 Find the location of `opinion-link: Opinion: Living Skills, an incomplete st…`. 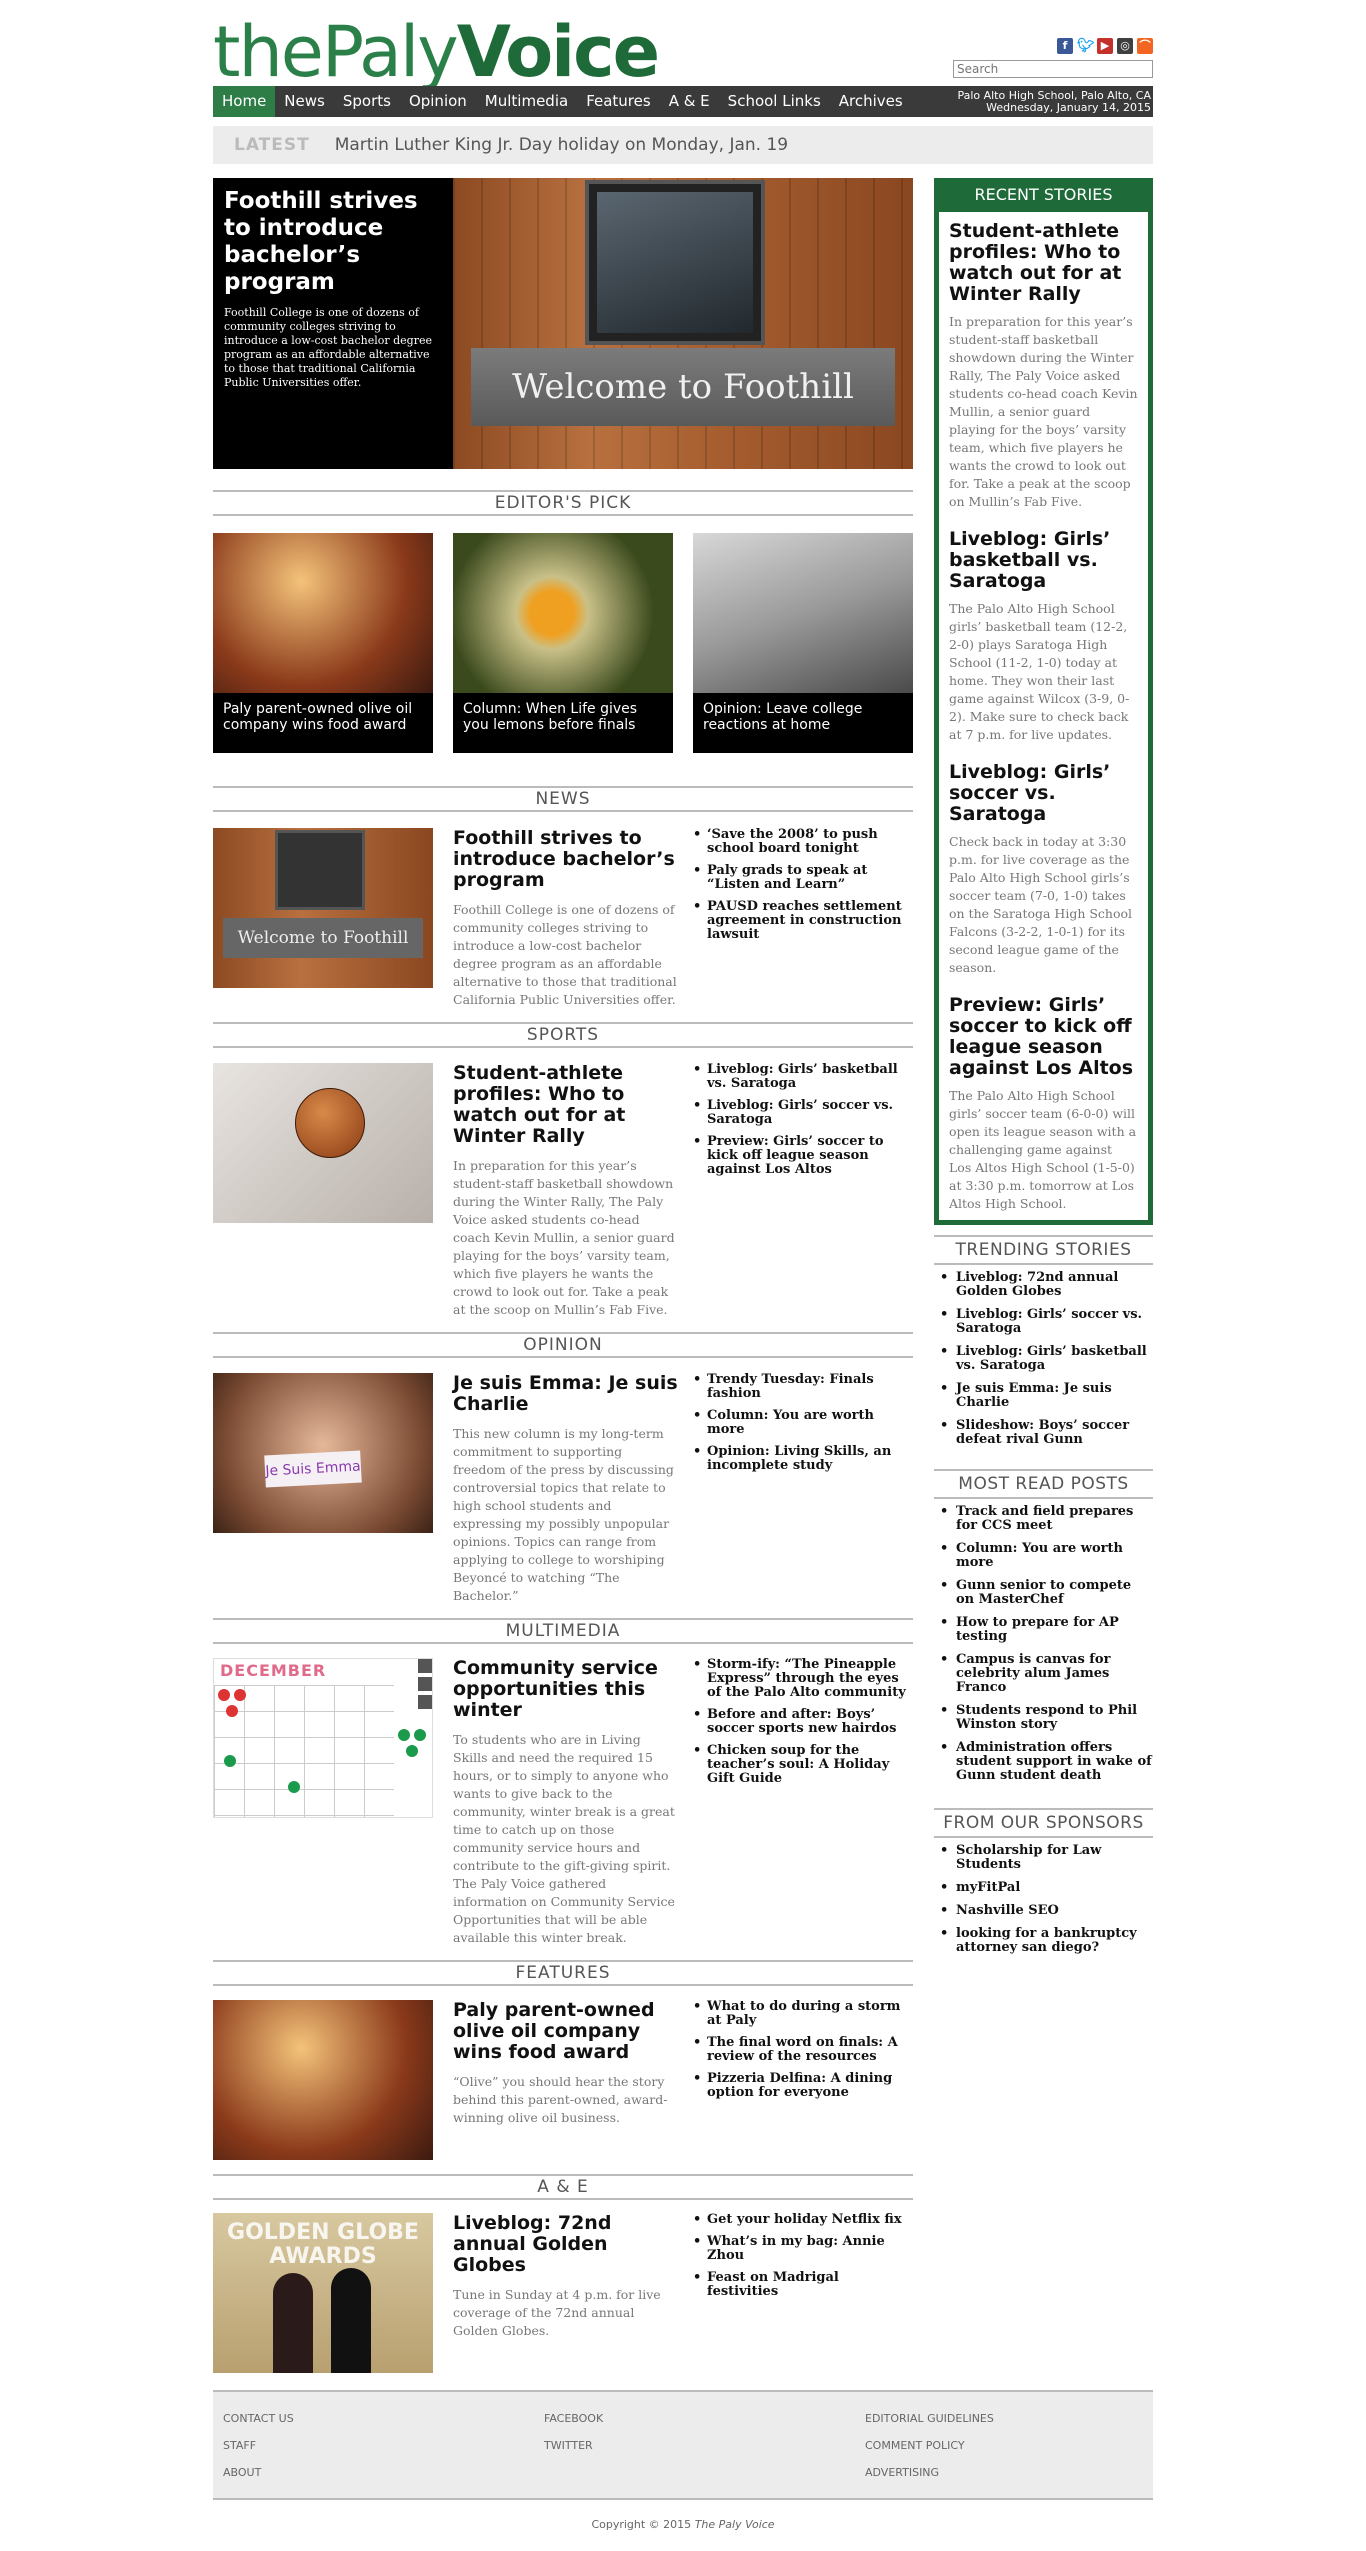

opinion-link: Opinion: Living Skills, an incomplete st… is located at coordinates (803, 1459).